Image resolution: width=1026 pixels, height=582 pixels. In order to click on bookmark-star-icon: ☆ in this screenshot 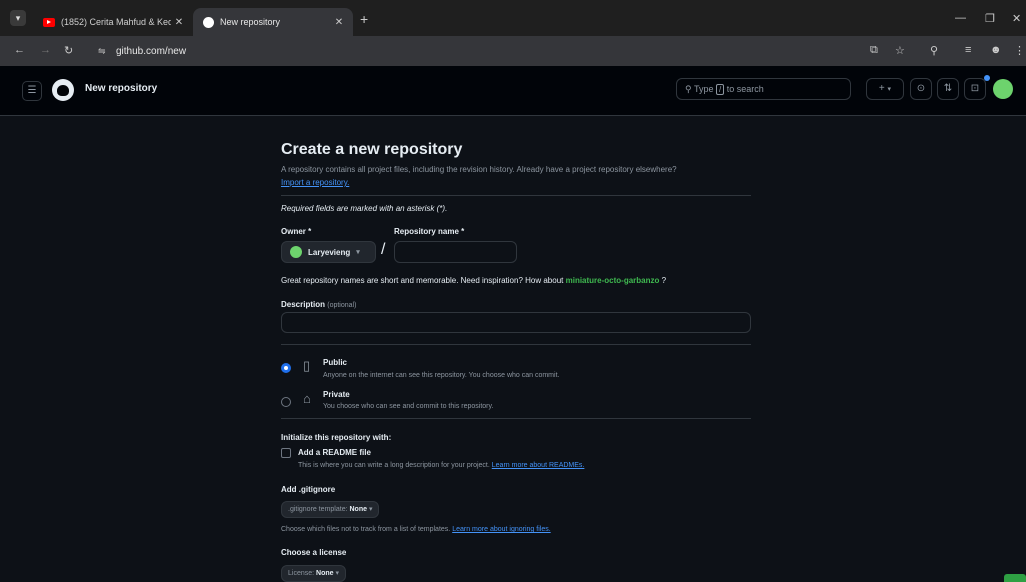, I will do `click(900, 50)`.